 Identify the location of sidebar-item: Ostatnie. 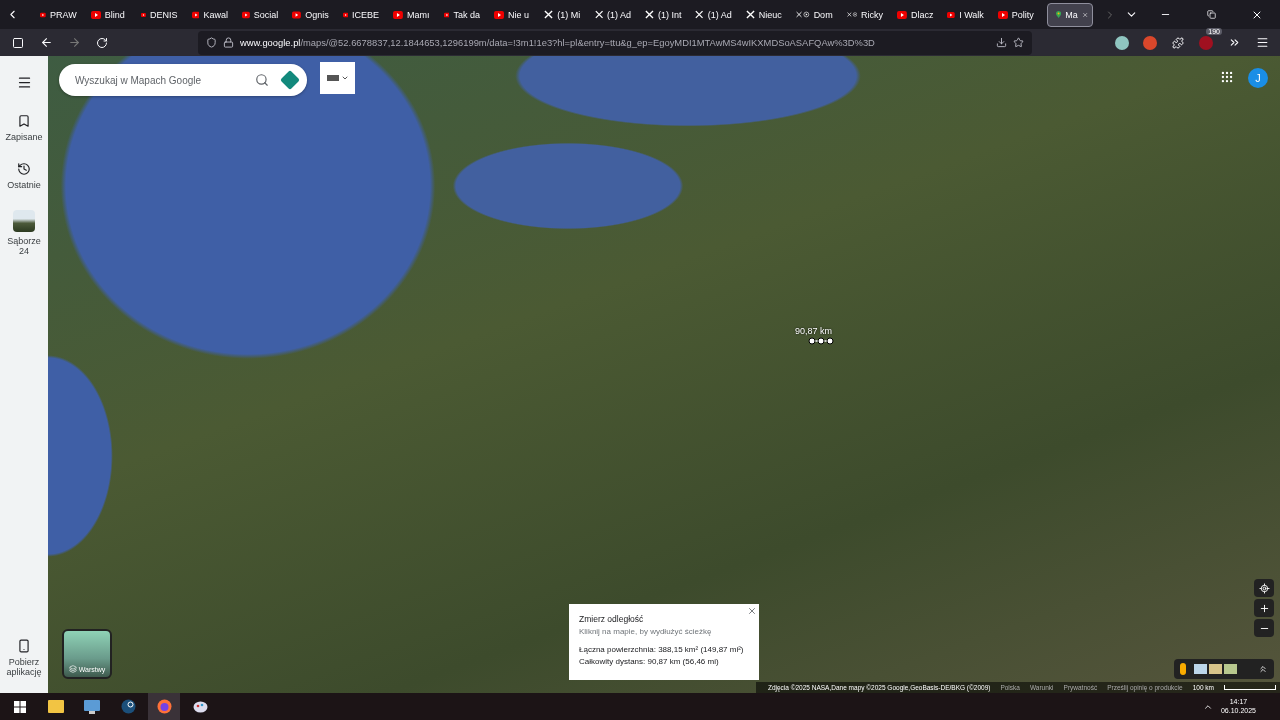
(24, 176).